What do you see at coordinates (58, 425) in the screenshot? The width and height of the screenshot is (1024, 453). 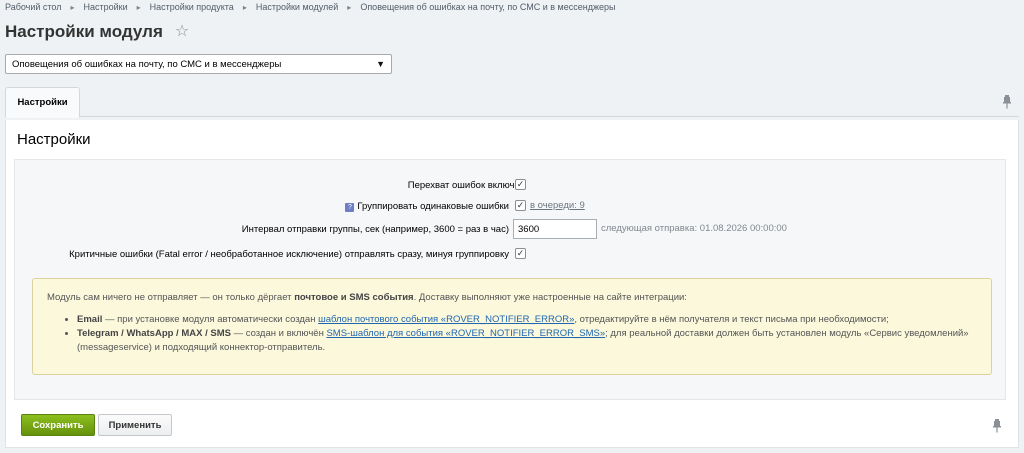 I see `save-button: Сохранить` at bounding box center [58, 425].